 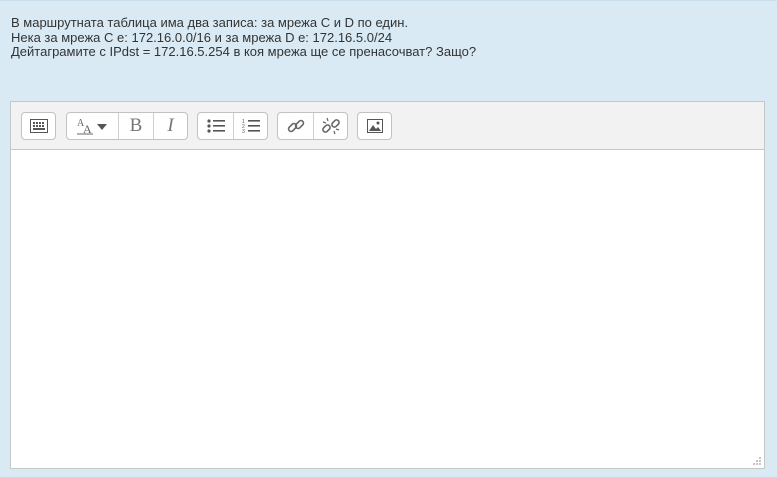 I want to click on keyboard-toggle-icon, so click(x=38, y=126).